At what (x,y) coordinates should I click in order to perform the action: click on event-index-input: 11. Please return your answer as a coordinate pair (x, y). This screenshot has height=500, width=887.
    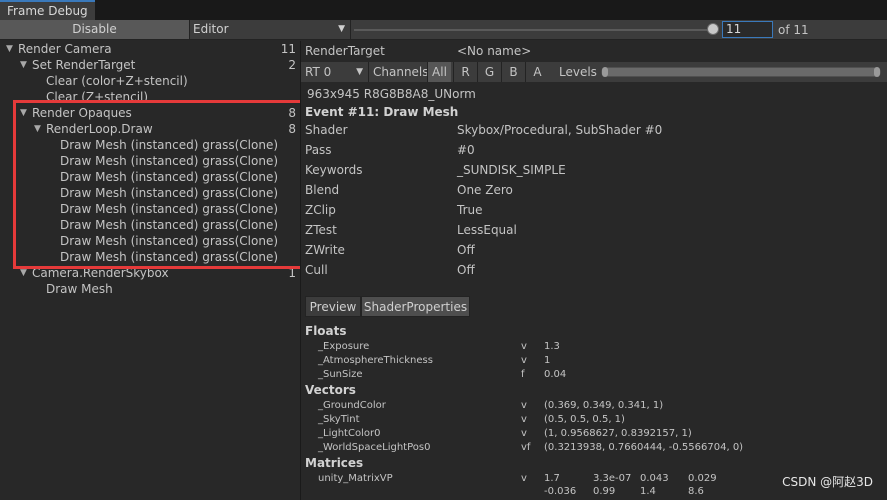
    Looking at the image, I should click on (747, 29).